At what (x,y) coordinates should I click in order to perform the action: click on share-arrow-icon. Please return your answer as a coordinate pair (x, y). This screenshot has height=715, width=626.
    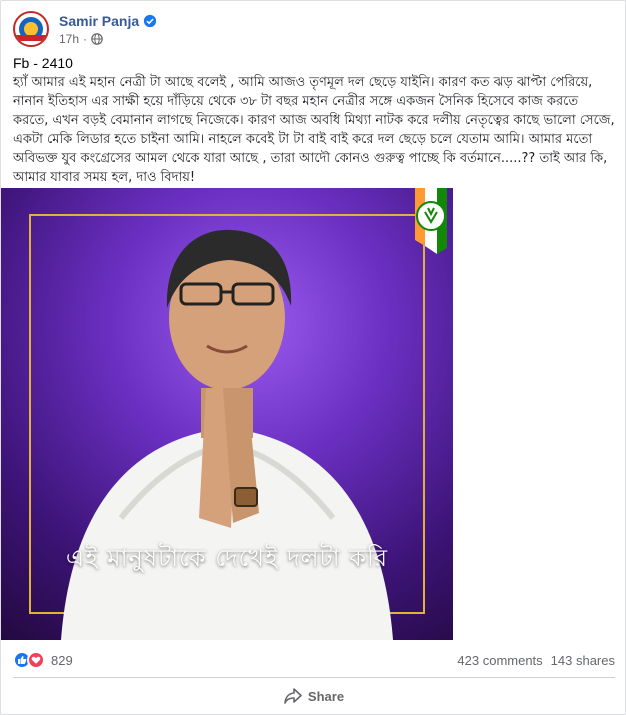
    Looking at the image, I should click on (293, 696).